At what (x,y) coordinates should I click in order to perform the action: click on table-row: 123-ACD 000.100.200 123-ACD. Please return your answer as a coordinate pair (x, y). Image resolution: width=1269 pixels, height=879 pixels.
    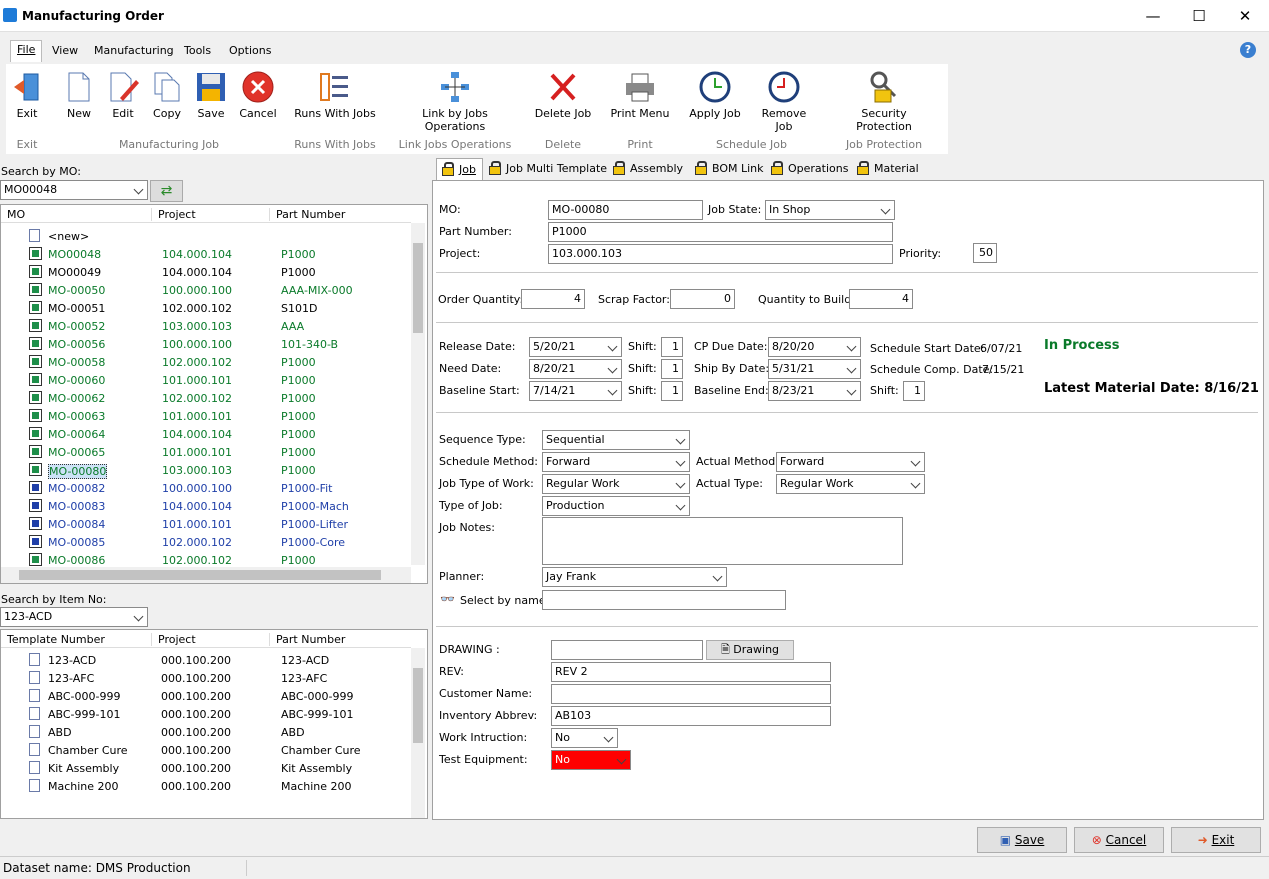
    Looking at the image, I should click on (206, 660).